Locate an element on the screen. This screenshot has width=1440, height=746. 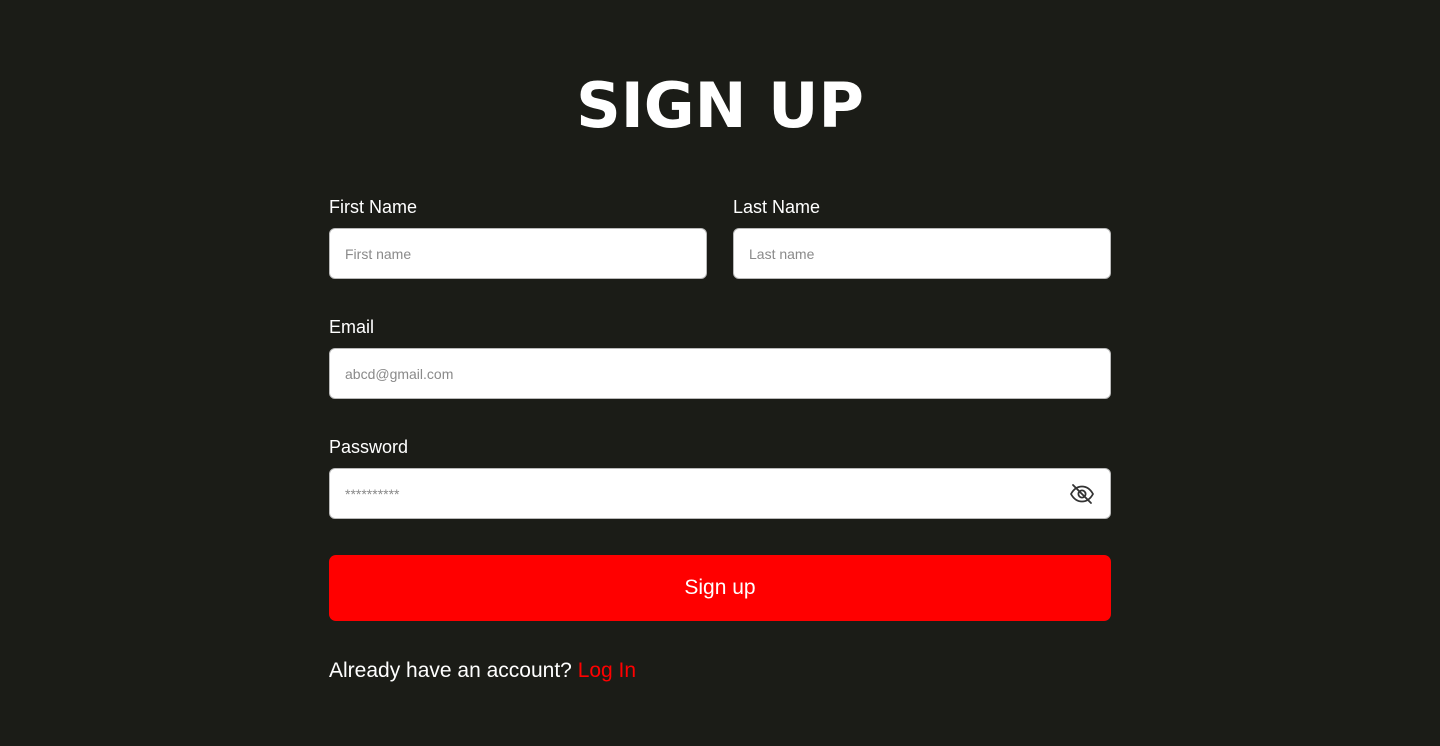
email-field: Email is located at coordinates (720, 357).